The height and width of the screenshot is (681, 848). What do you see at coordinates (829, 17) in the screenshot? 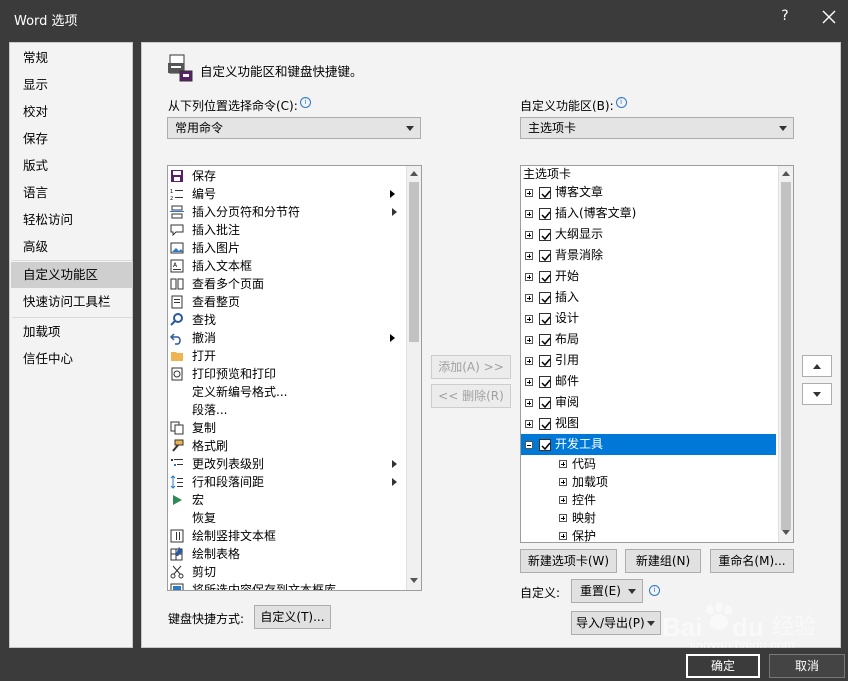
I see `close-button` at bounding box center [829, 17].